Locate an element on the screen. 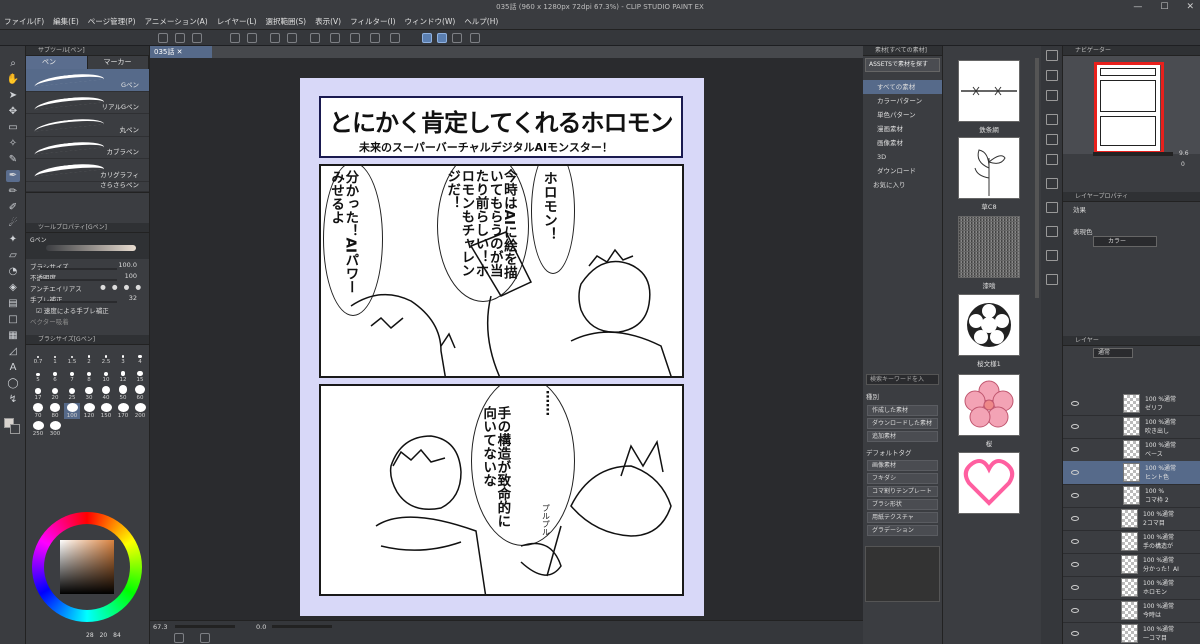 The image size is (1200, 644). brush-size-option: 17 is located at coordinates (38, 393).